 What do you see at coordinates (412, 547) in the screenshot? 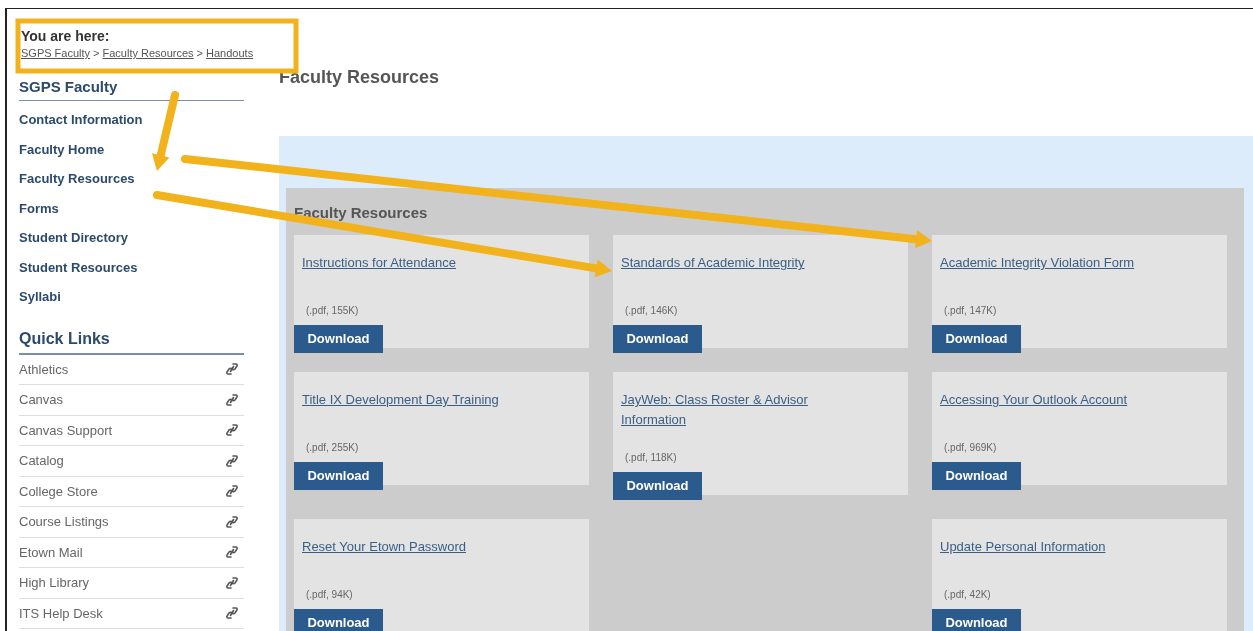
I see `document-link: Reset Your Etown Password` at bounding box center [412, 547].